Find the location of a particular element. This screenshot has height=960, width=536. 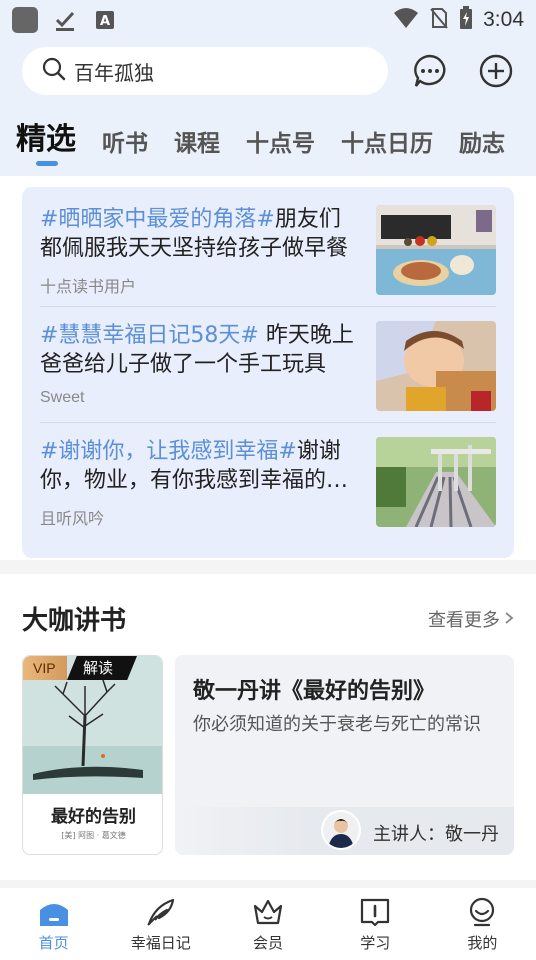

feed-hashtag: #晒晒家中最爱的角落# is located at coordinates (157, 219).